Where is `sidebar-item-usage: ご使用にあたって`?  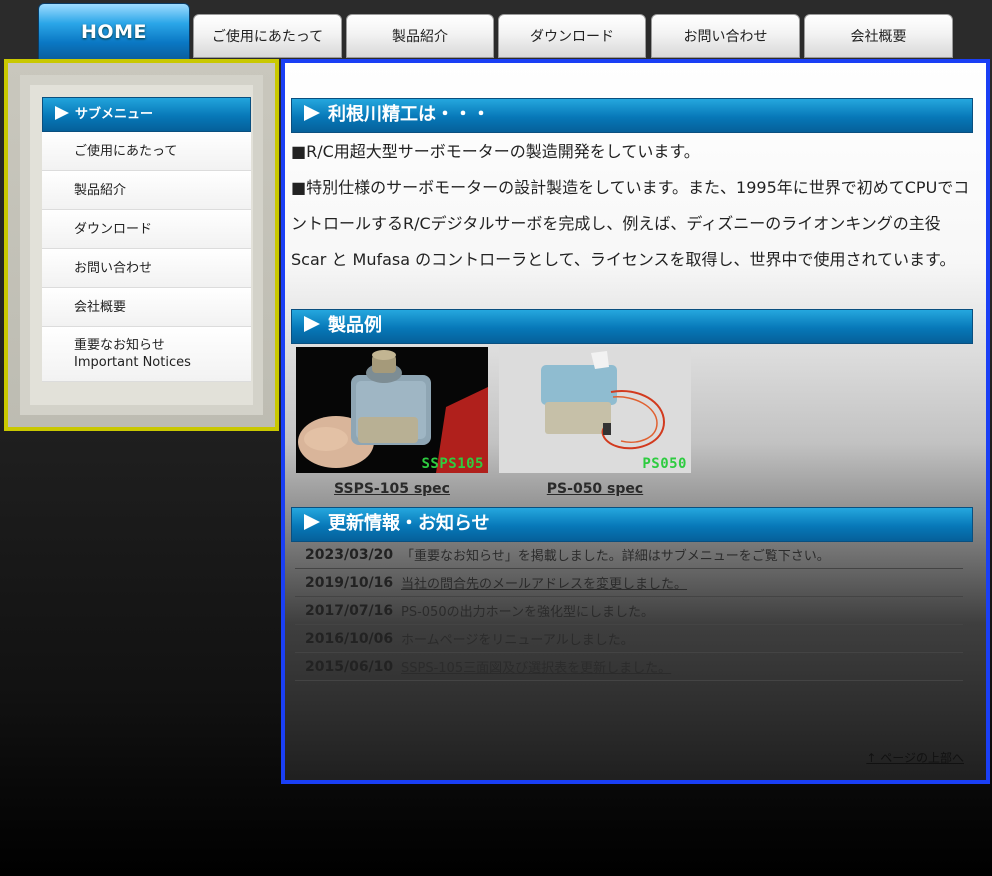 sidebar-item-usage: ご使用にあたって is located at coordinates (146, 151).